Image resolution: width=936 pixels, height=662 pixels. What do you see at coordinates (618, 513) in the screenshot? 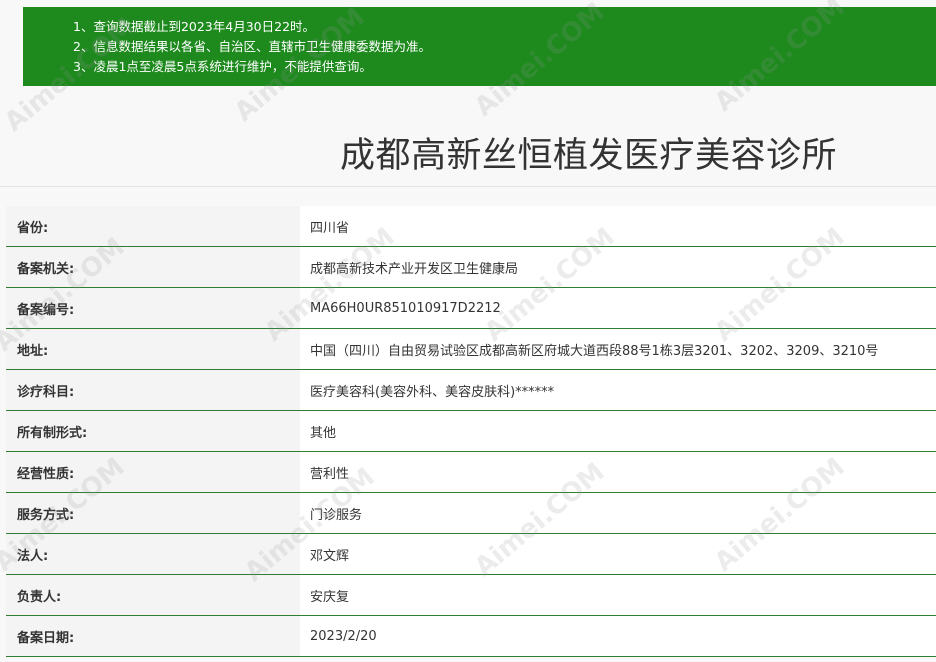
I see `row-value: 门诊服务` at bounding box center [618, 513].